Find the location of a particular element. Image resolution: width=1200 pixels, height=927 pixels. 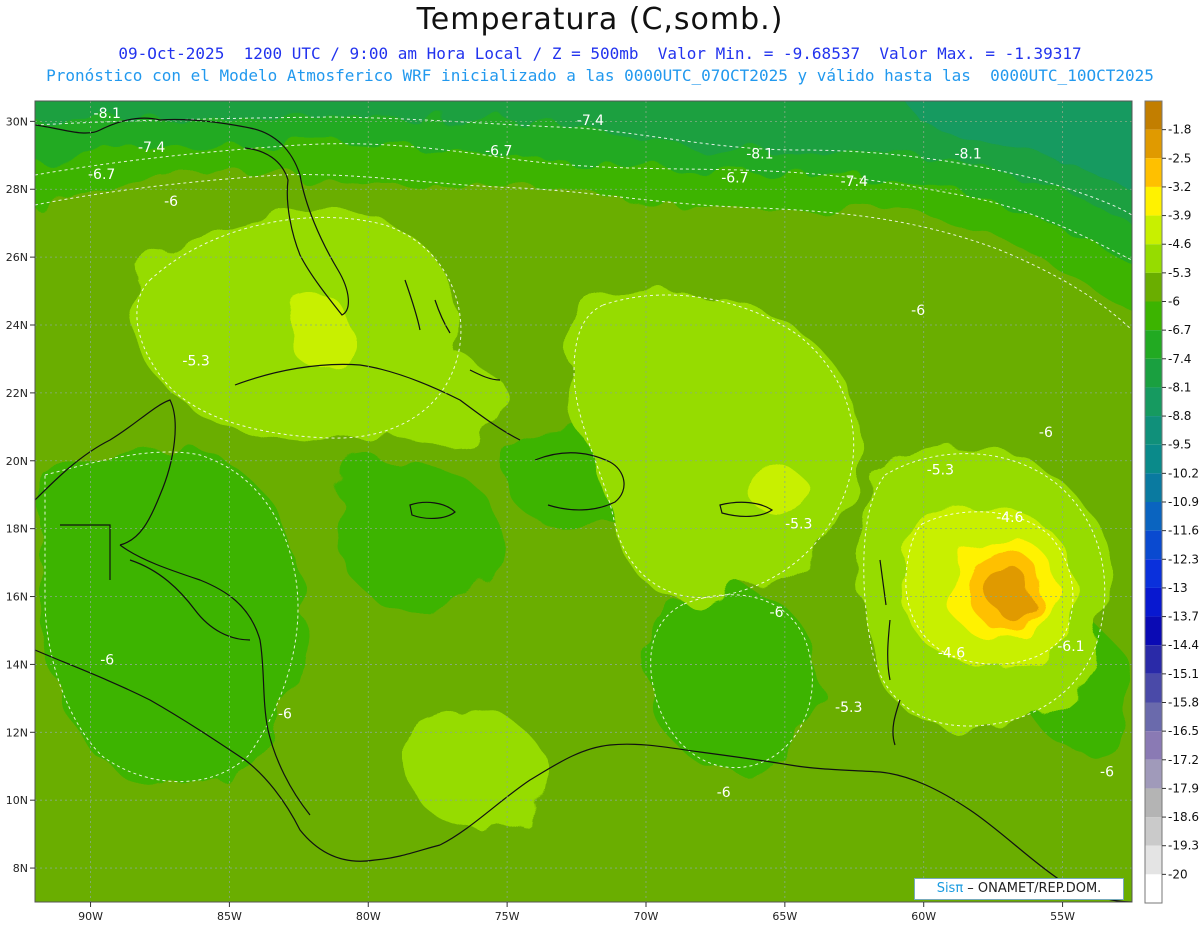

lat-tick-label: 24N is located at coordinates (17, 325).